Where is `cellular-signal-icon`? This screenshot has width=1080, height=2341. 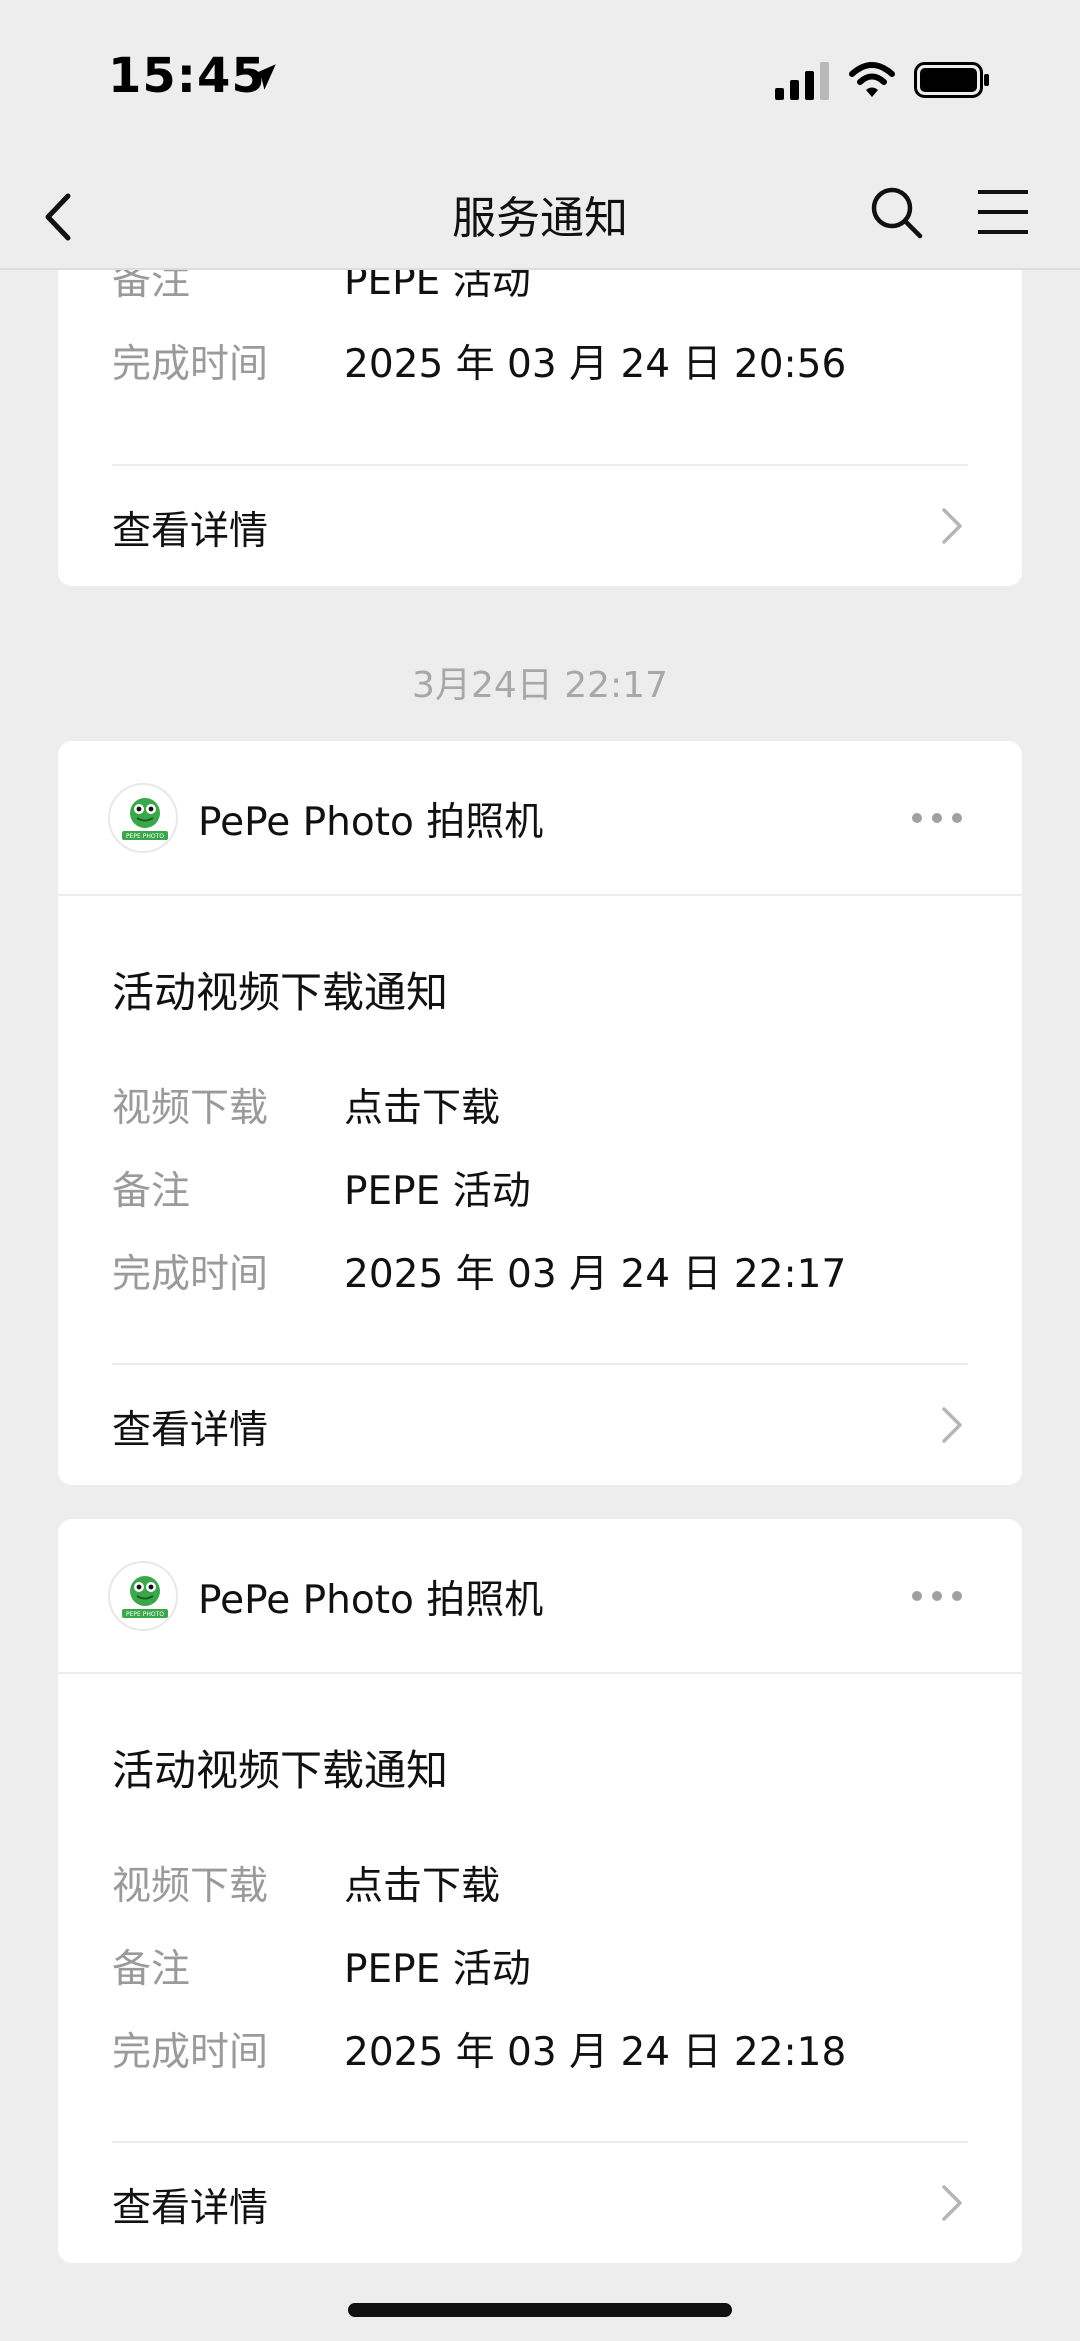 cellular-signal-icon is located at coordinates (802, 81).